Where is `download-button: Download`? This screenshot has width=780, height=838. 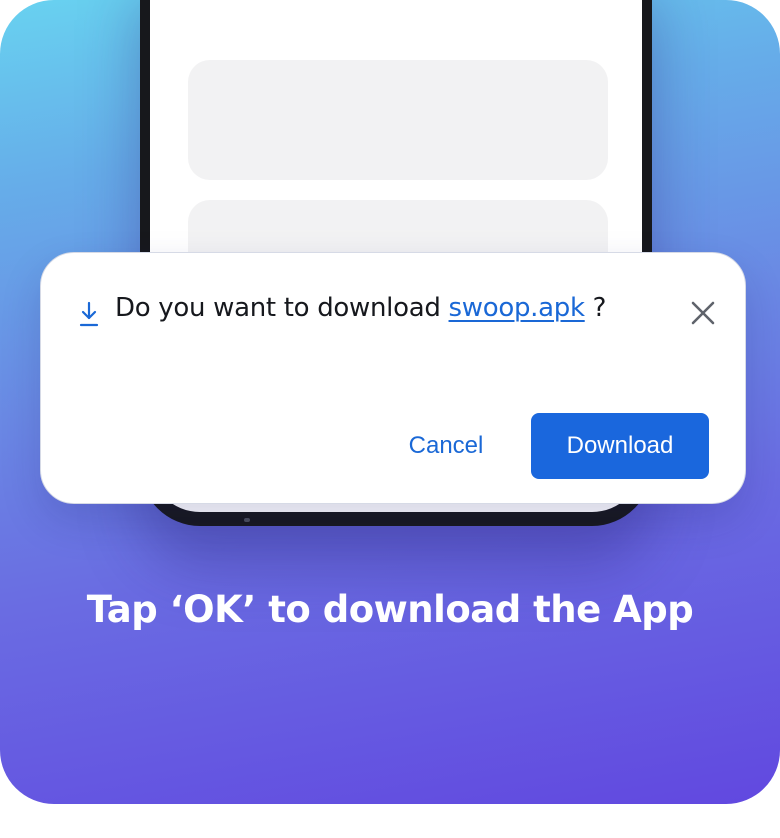 download-button: Download is located at coordinates (620, 446).